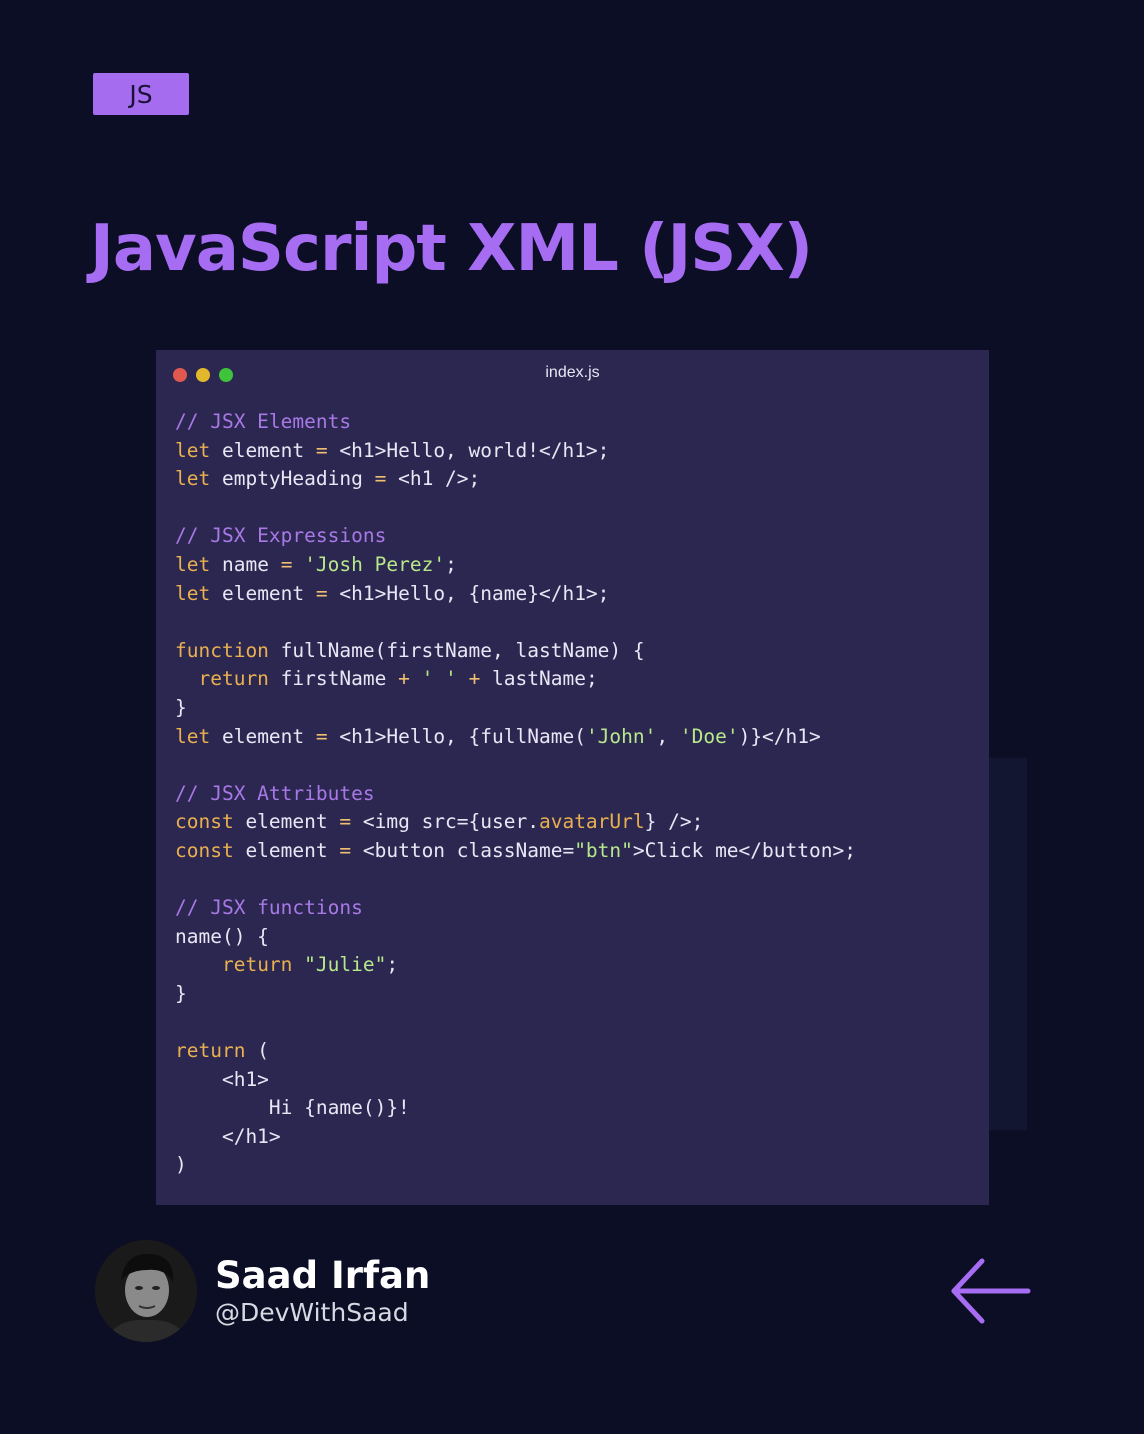 This screenshot has height=1434, width=1144. I want to click on code-line: ), so click(575, 1165).